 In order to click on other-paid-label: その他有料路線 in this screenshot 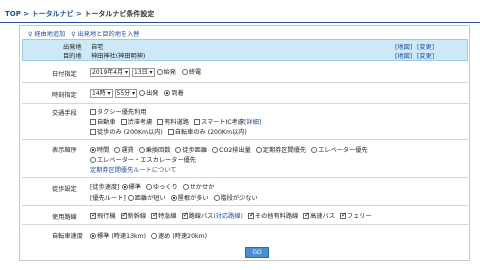, I will do `click(276, 216)`.